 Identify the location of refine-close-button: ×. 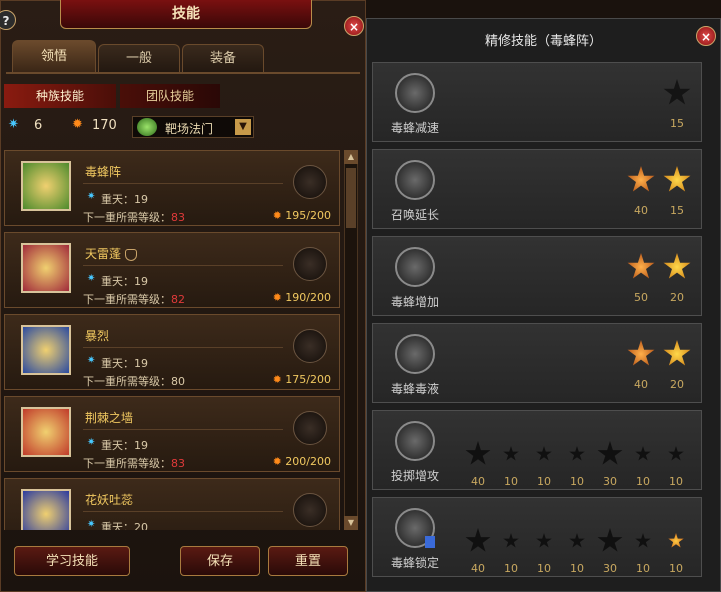
(706, 36).